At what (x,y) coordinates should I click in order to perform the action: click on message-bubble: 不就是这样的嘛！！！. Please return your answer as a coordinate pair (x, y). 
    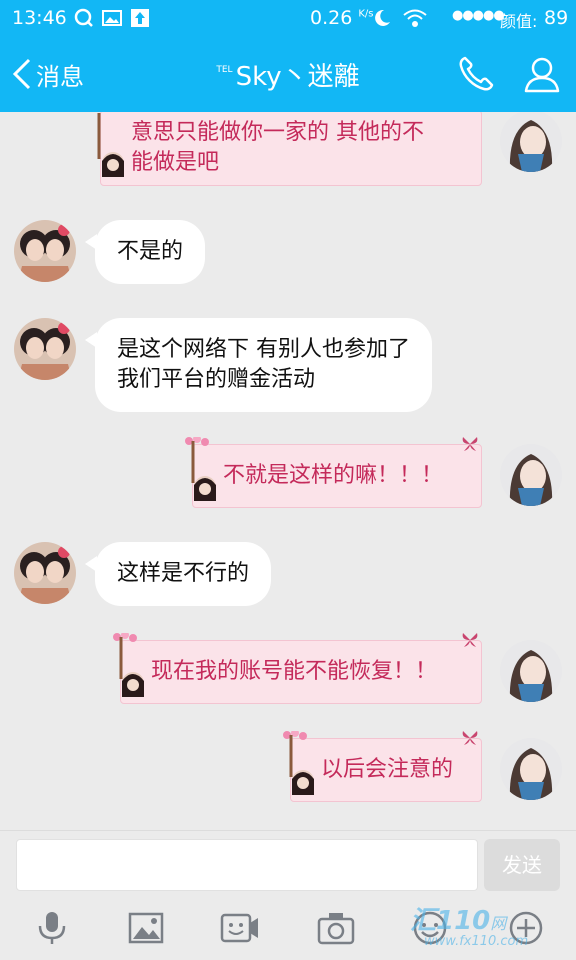
    Looking at the image, I should click on (333, 472).